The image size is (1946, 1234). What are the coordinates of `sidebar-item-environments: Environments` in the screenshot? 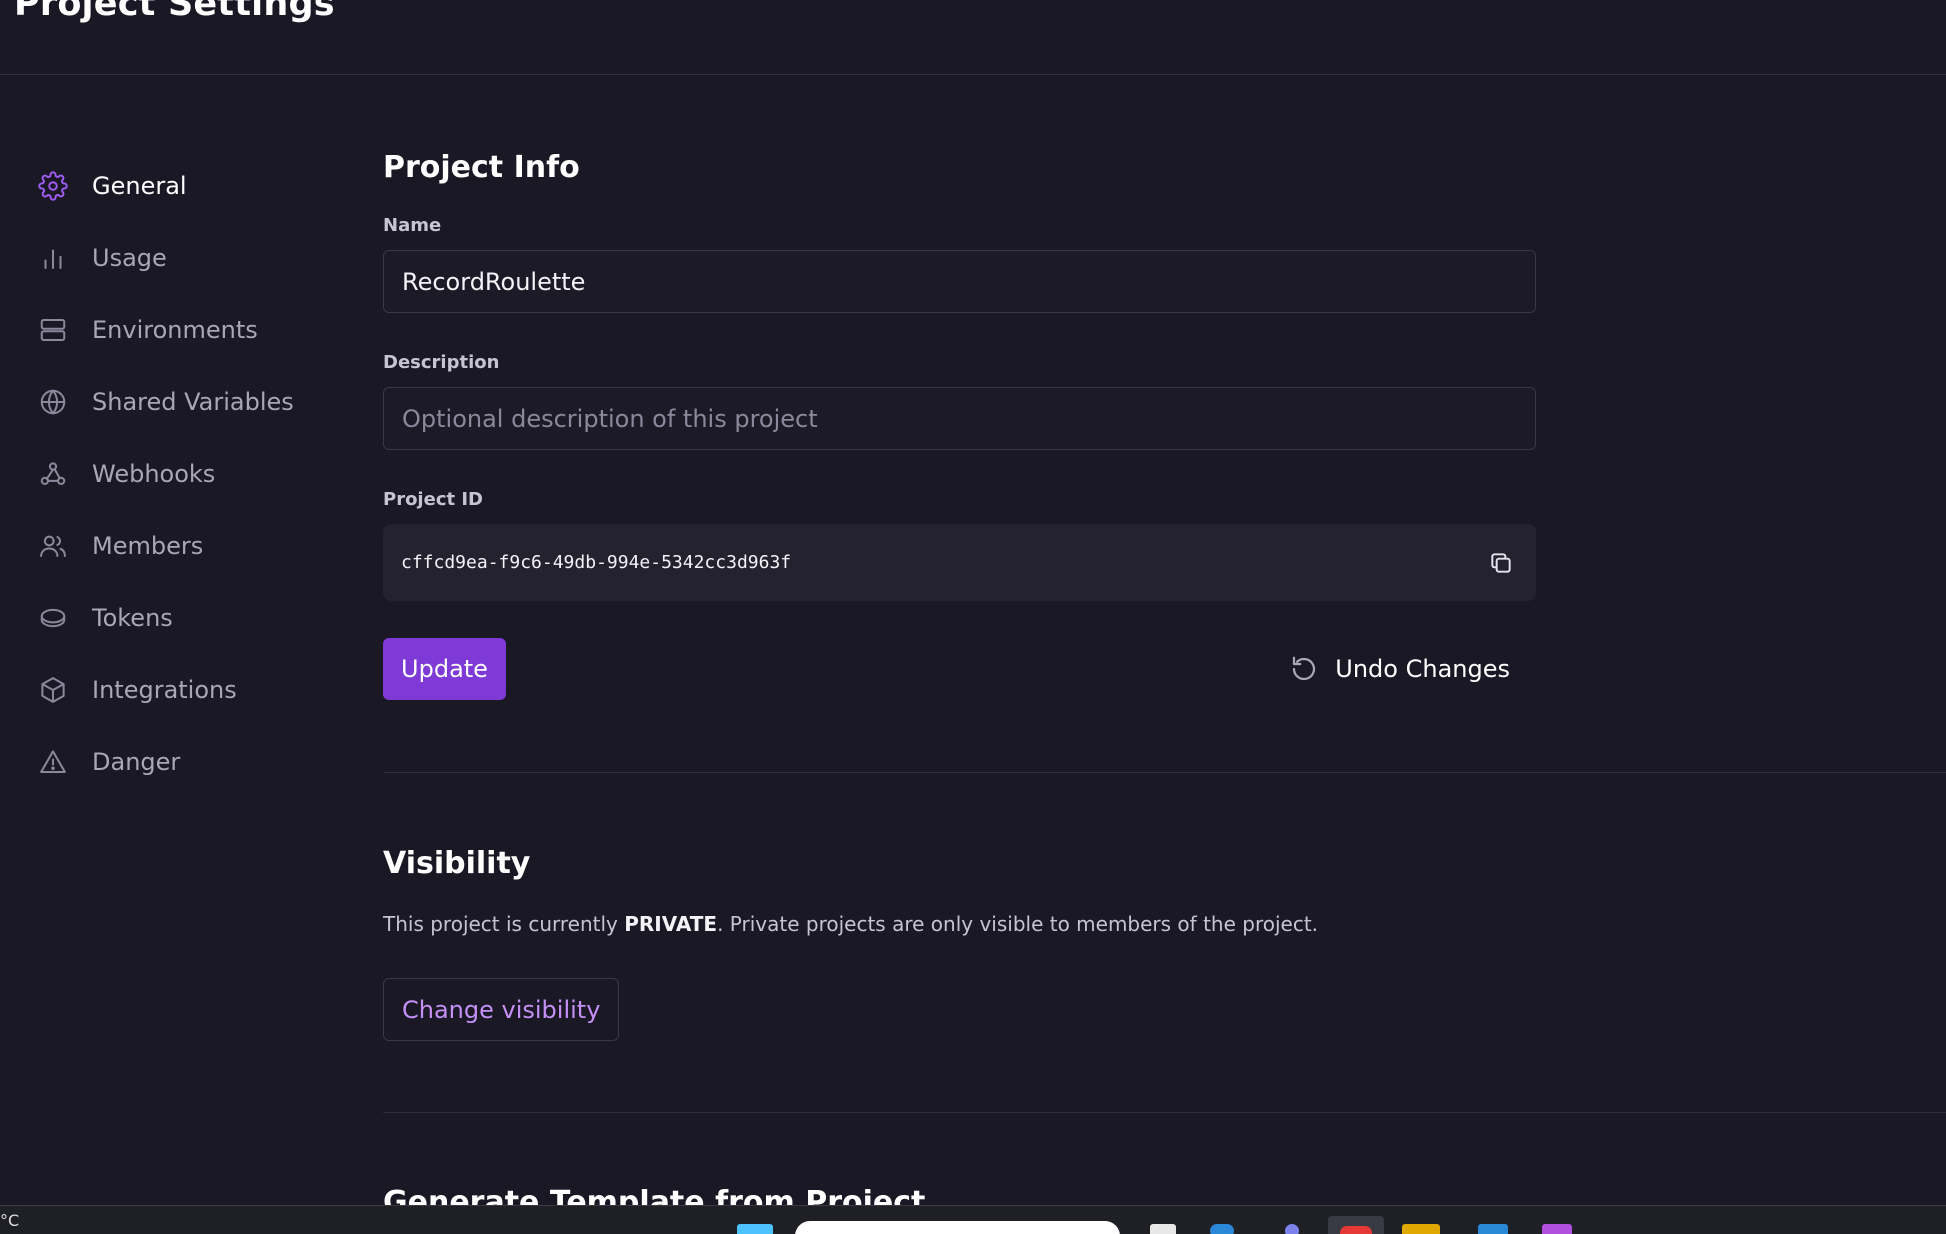 It's located at (198, 330).